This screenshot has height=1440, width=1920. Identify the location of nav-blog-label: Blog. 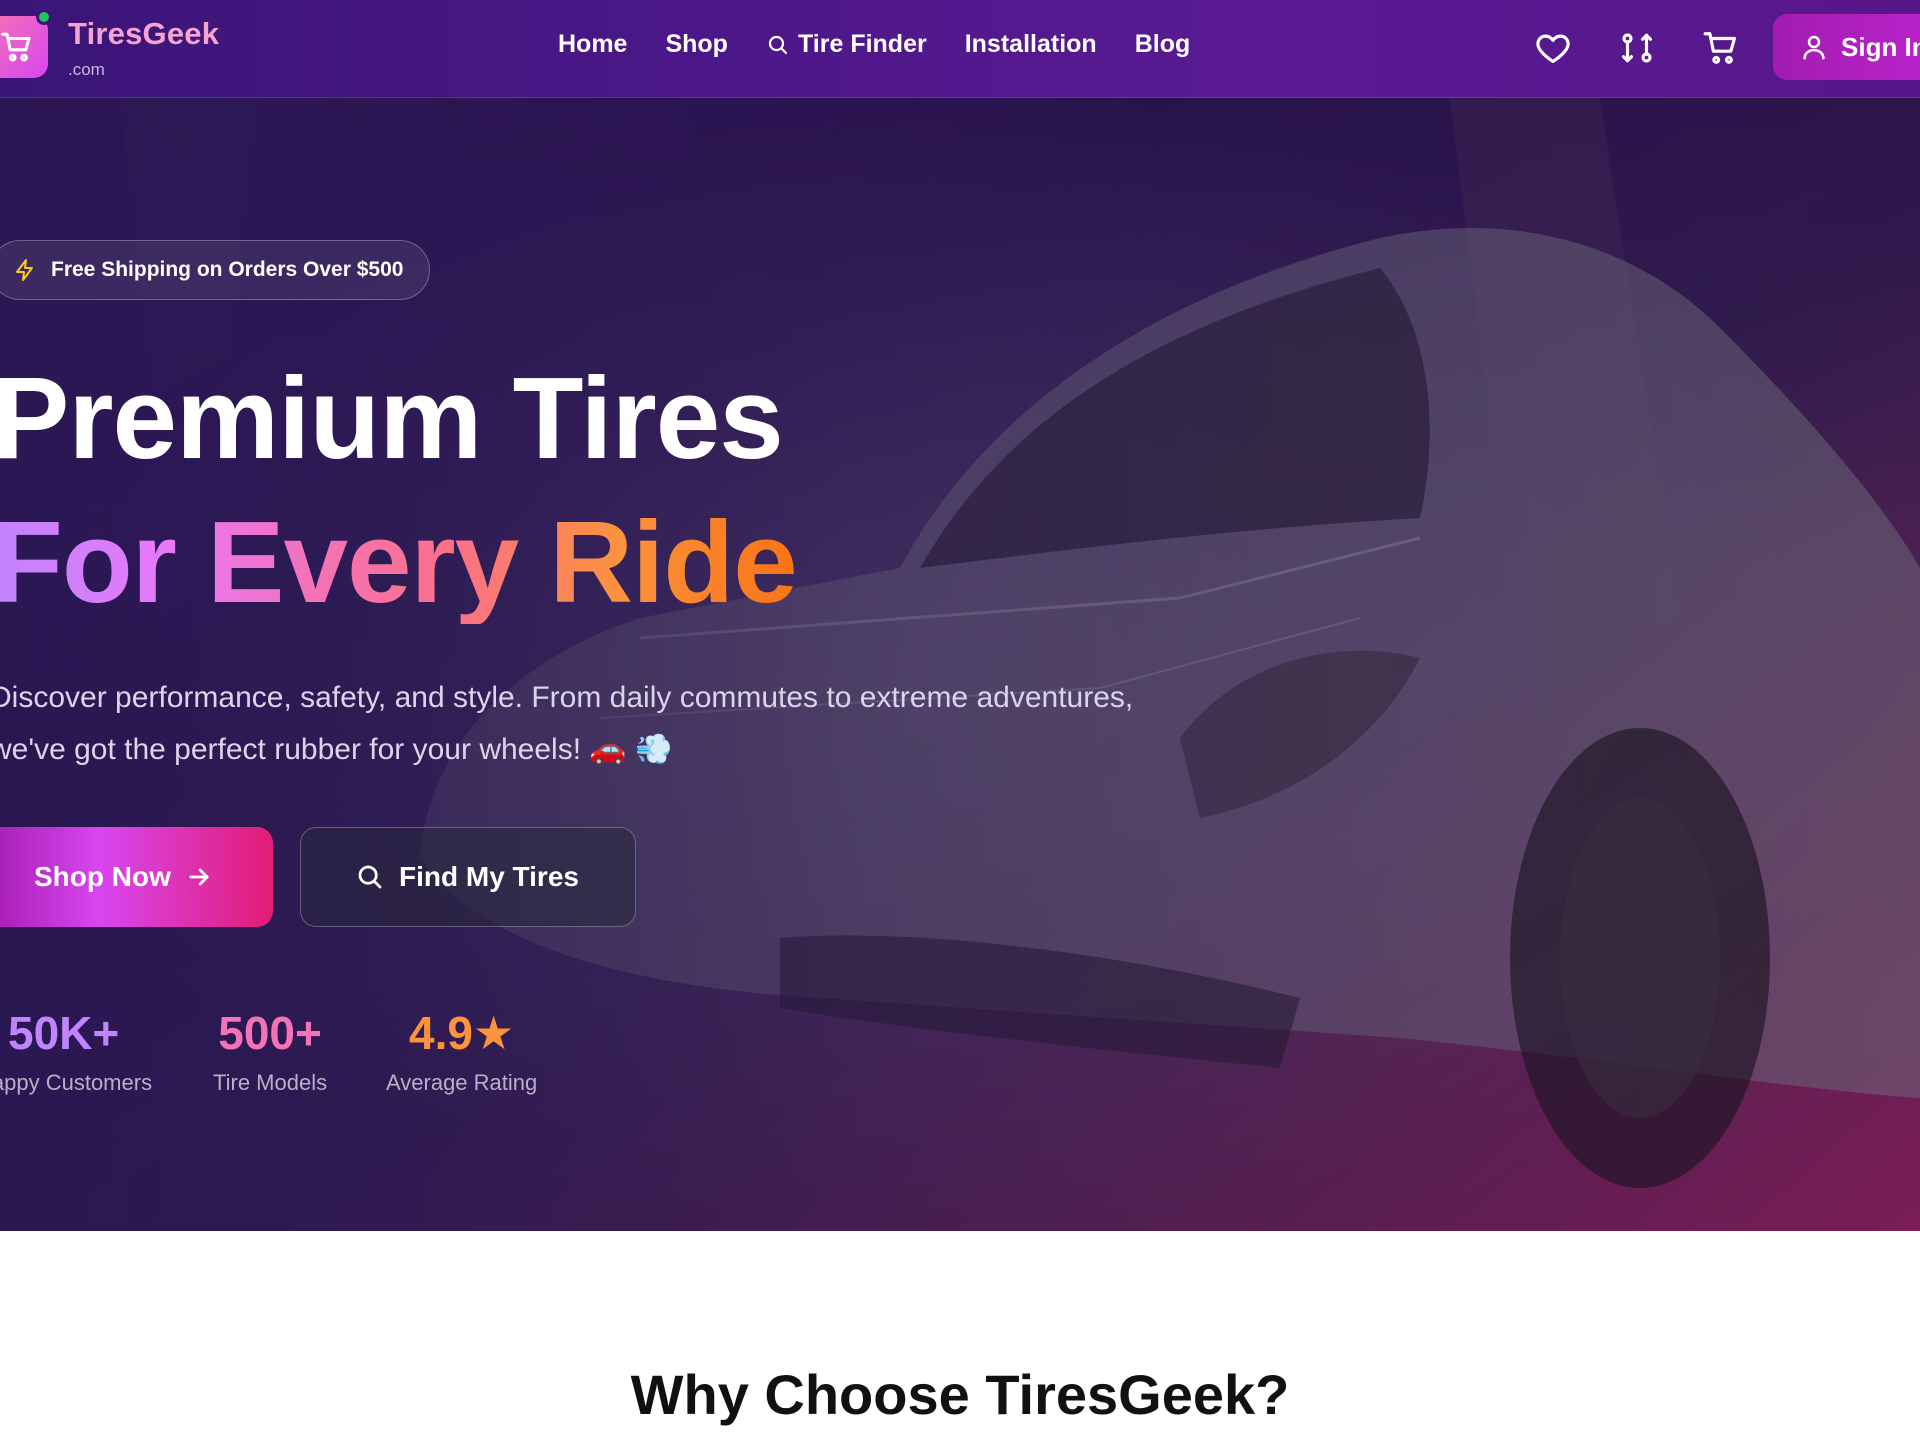
(1162, 44).